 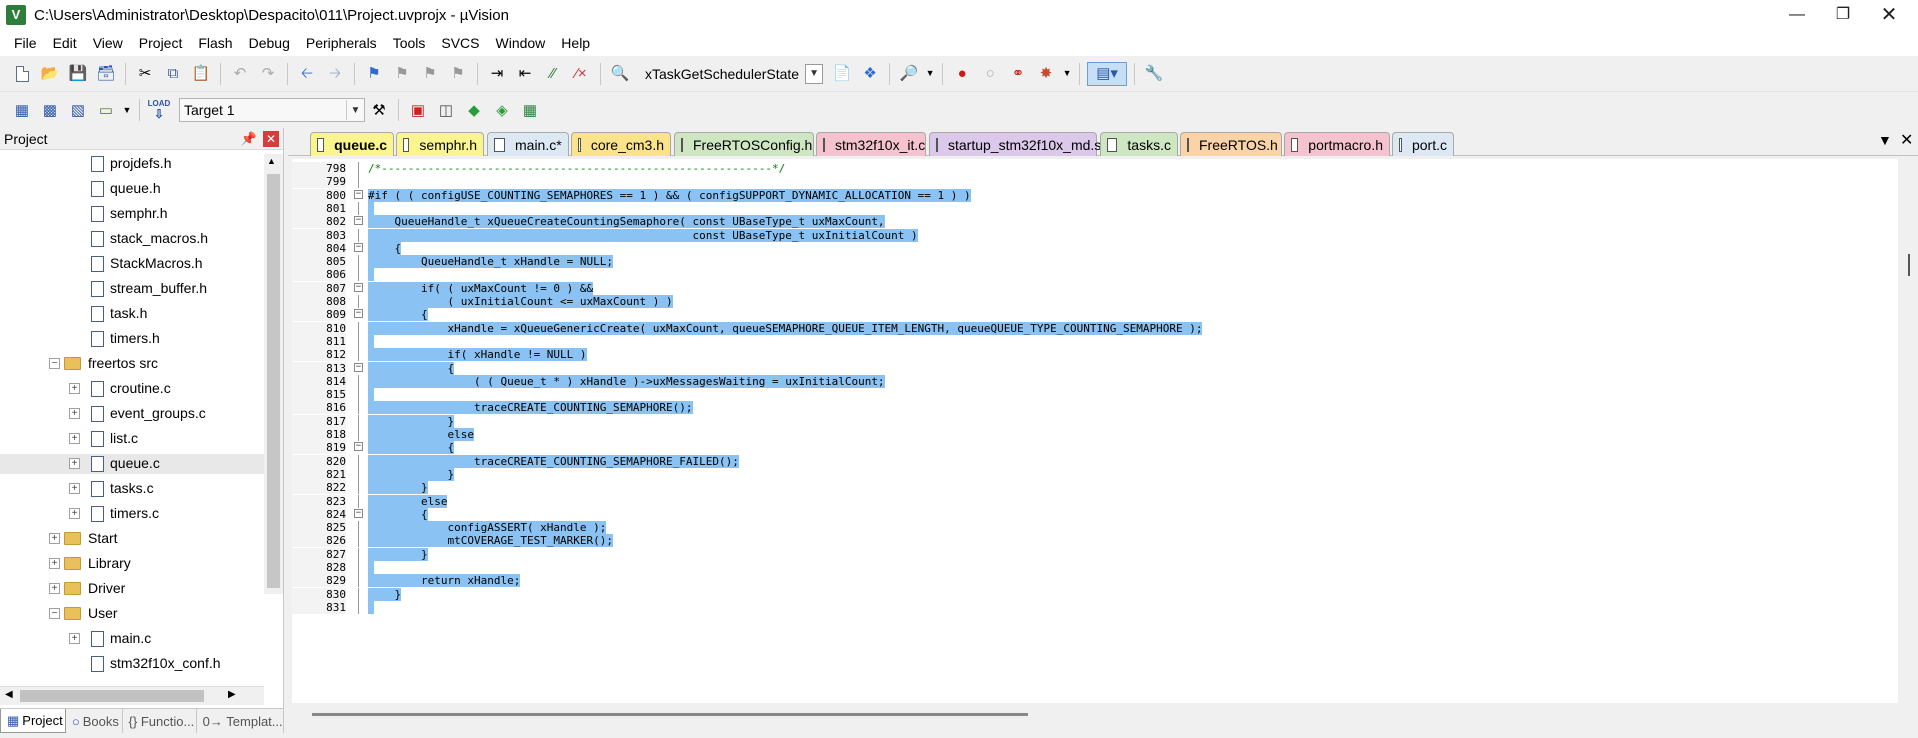 What do you see at coordinates (1337, 144) in the screenshot?
I see `editor-tab: portmacro.h` at bounding box center [1337, 144].